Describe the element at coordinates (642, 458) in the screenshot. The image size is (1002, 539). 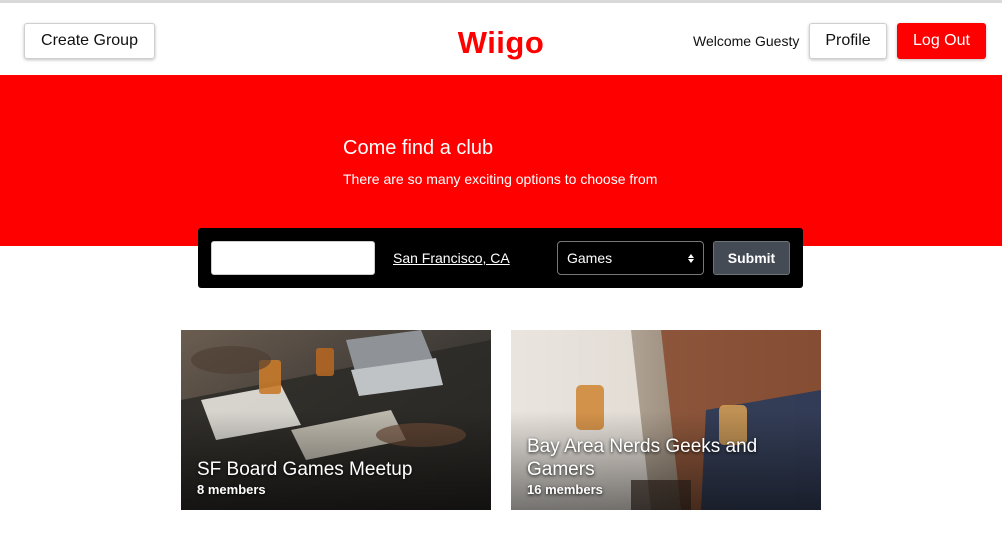
I see `group-name: Bay Area Nerds Geeks and Gamers` at that location.